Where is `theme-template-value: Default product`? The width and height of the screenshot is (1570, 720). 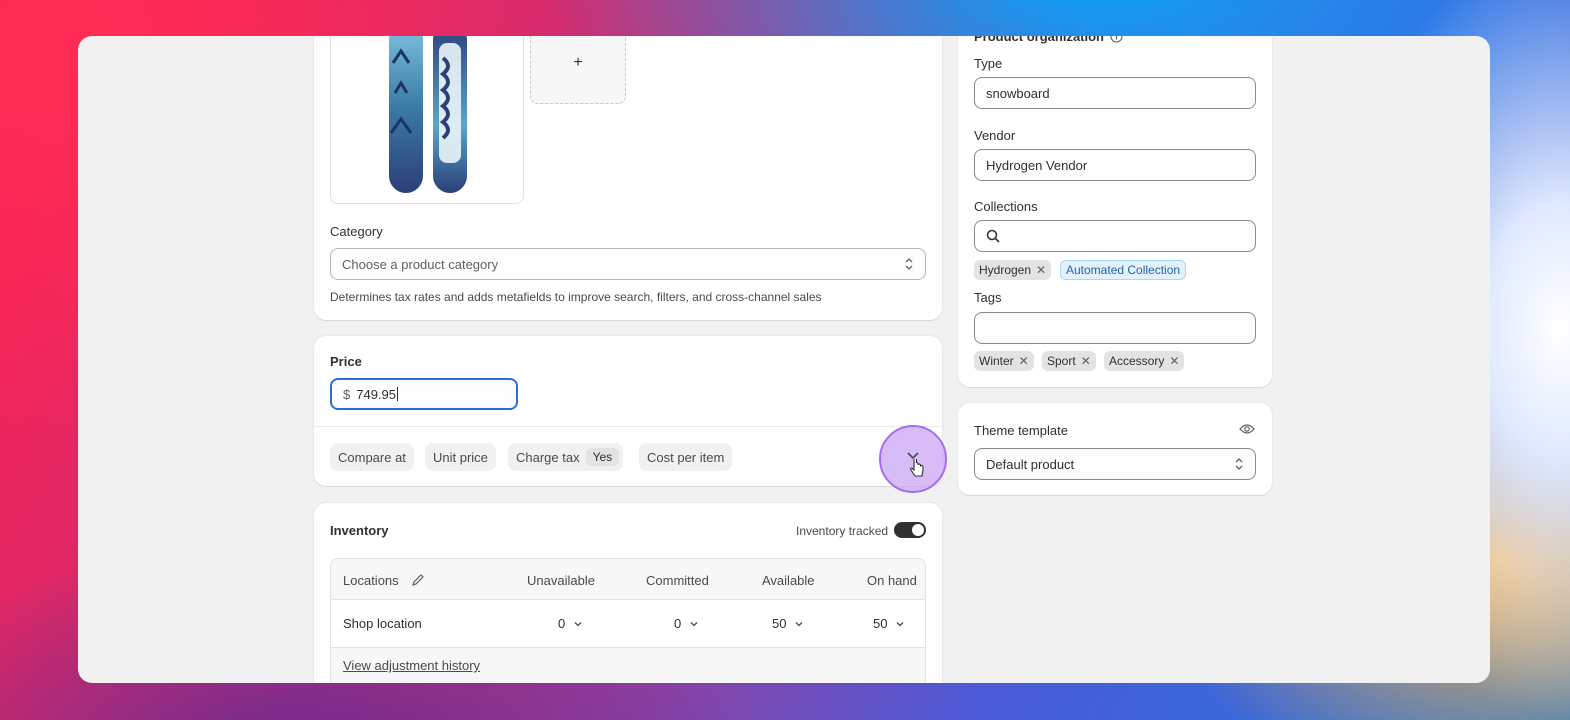
theme-template-value: Default product is located at coordinates (1030, 464).